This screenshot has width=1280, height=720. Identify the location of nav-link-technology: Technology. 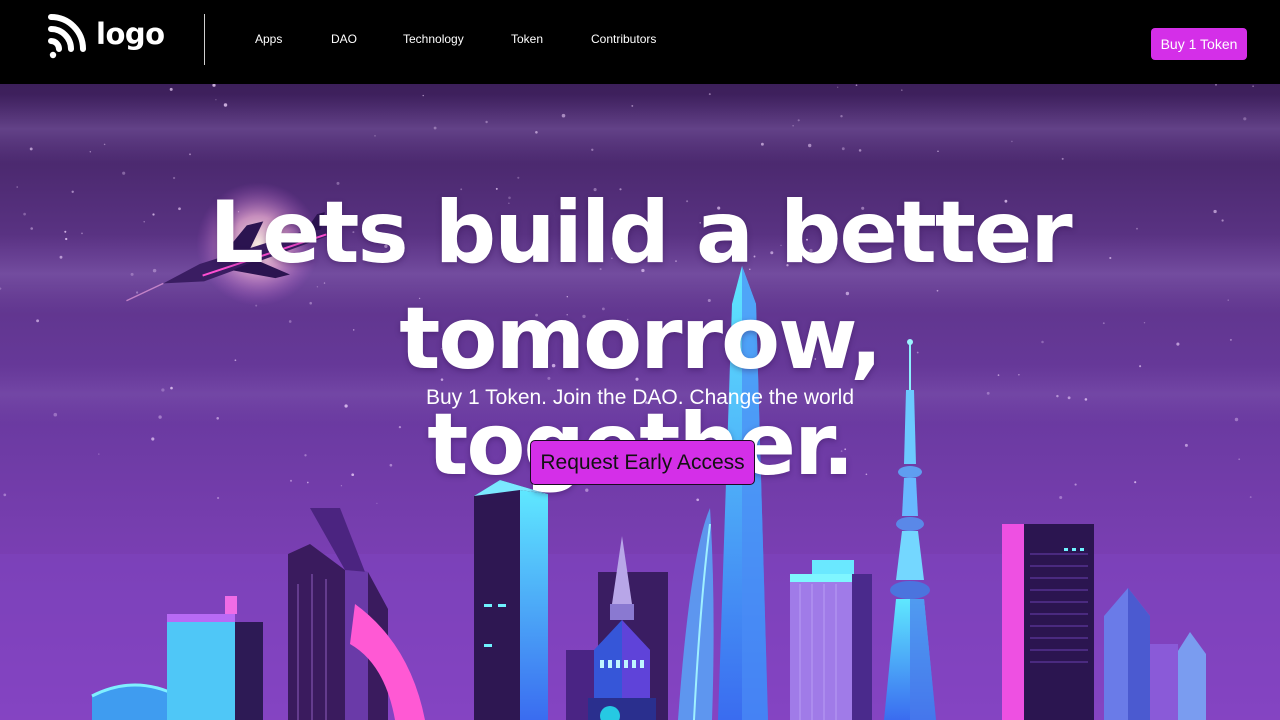
(433, 39).